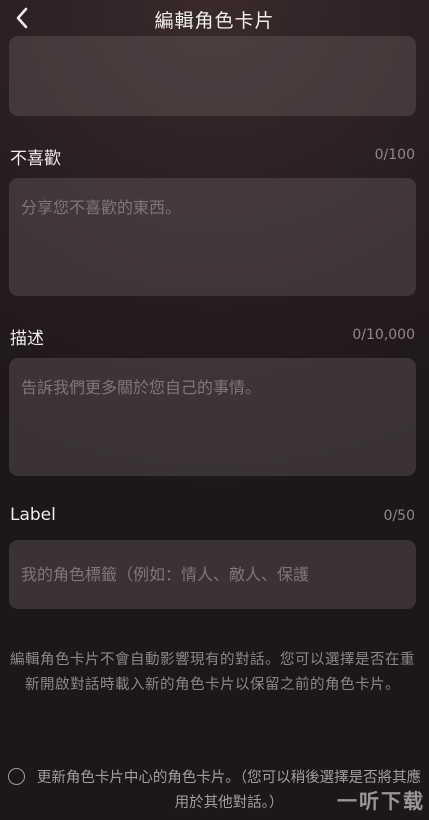  Describe the element at coordinates (394, 155) in the screenshot. I see `dislikes-char-count: 0/100` at that location.